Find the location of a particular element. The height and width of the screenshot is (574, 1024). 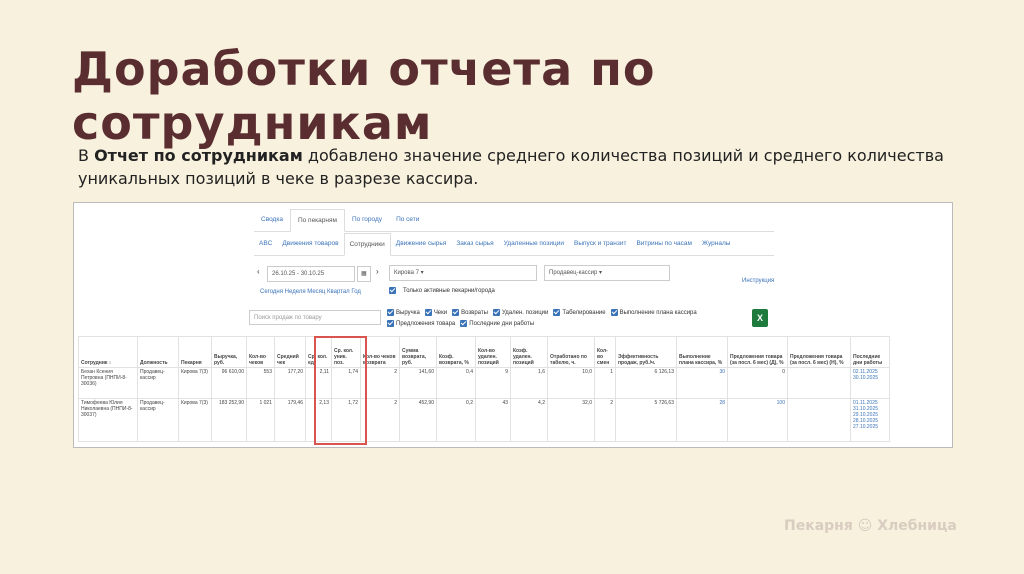

col-bakery: Пекарня is located at coordinates (195, 352).